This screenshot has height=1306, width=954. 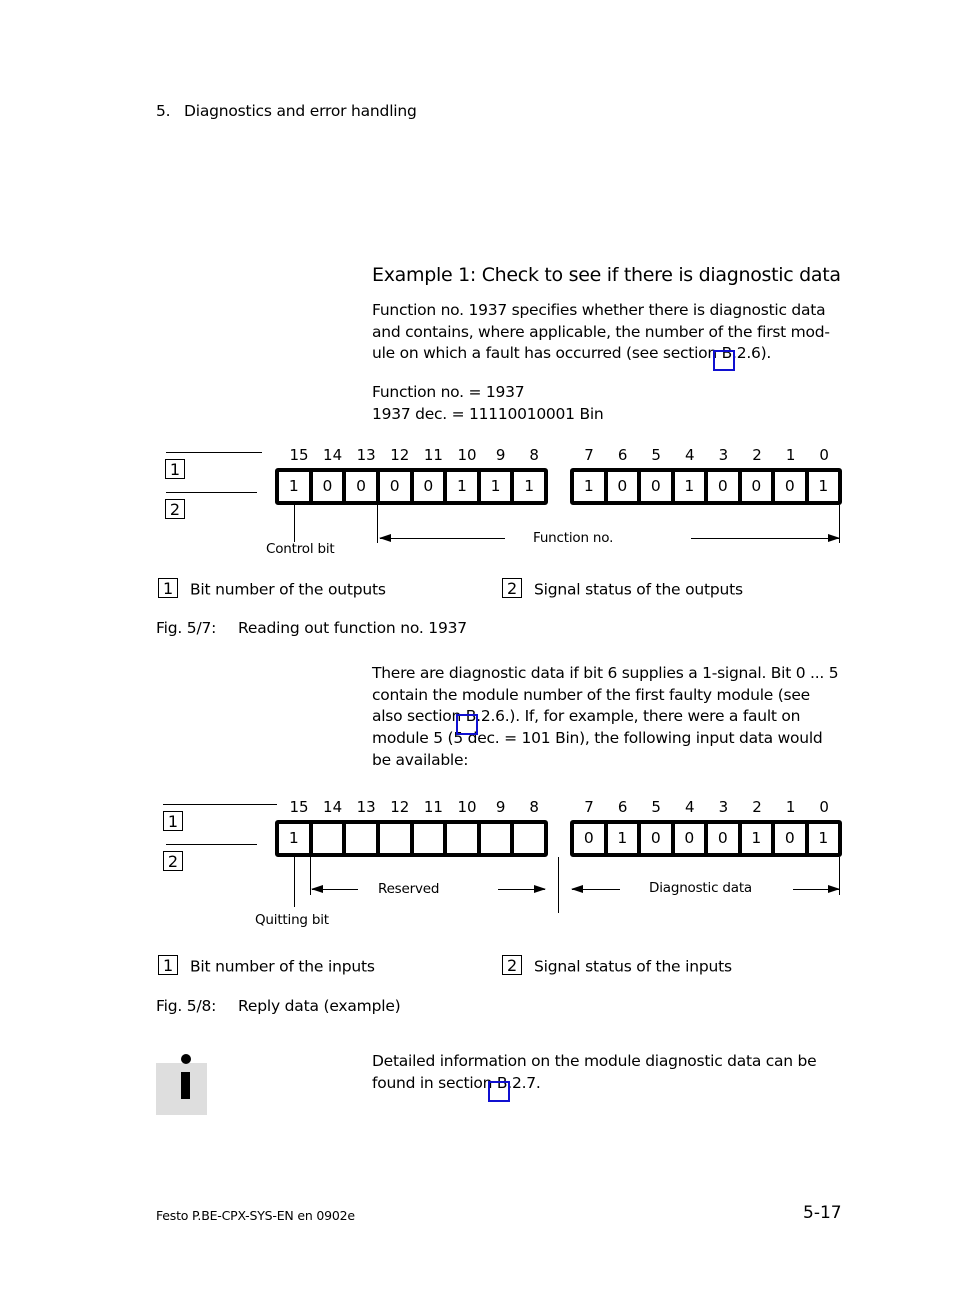 What do you see at coordinates (420, 759) in the screenshot?
I see `text-line: be available:` at bounding box center [420, 759].